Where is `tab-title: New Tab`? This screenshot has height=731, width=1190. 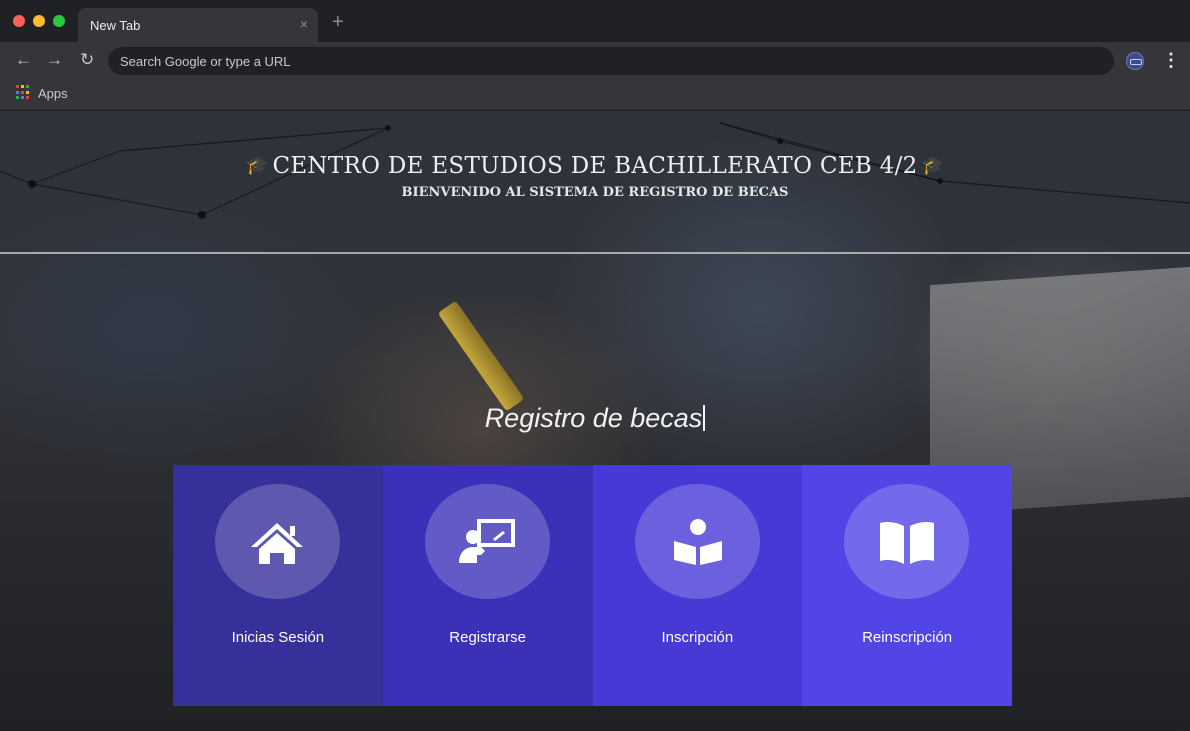 tab-title: New Tab is located at coordinates (115, 25).